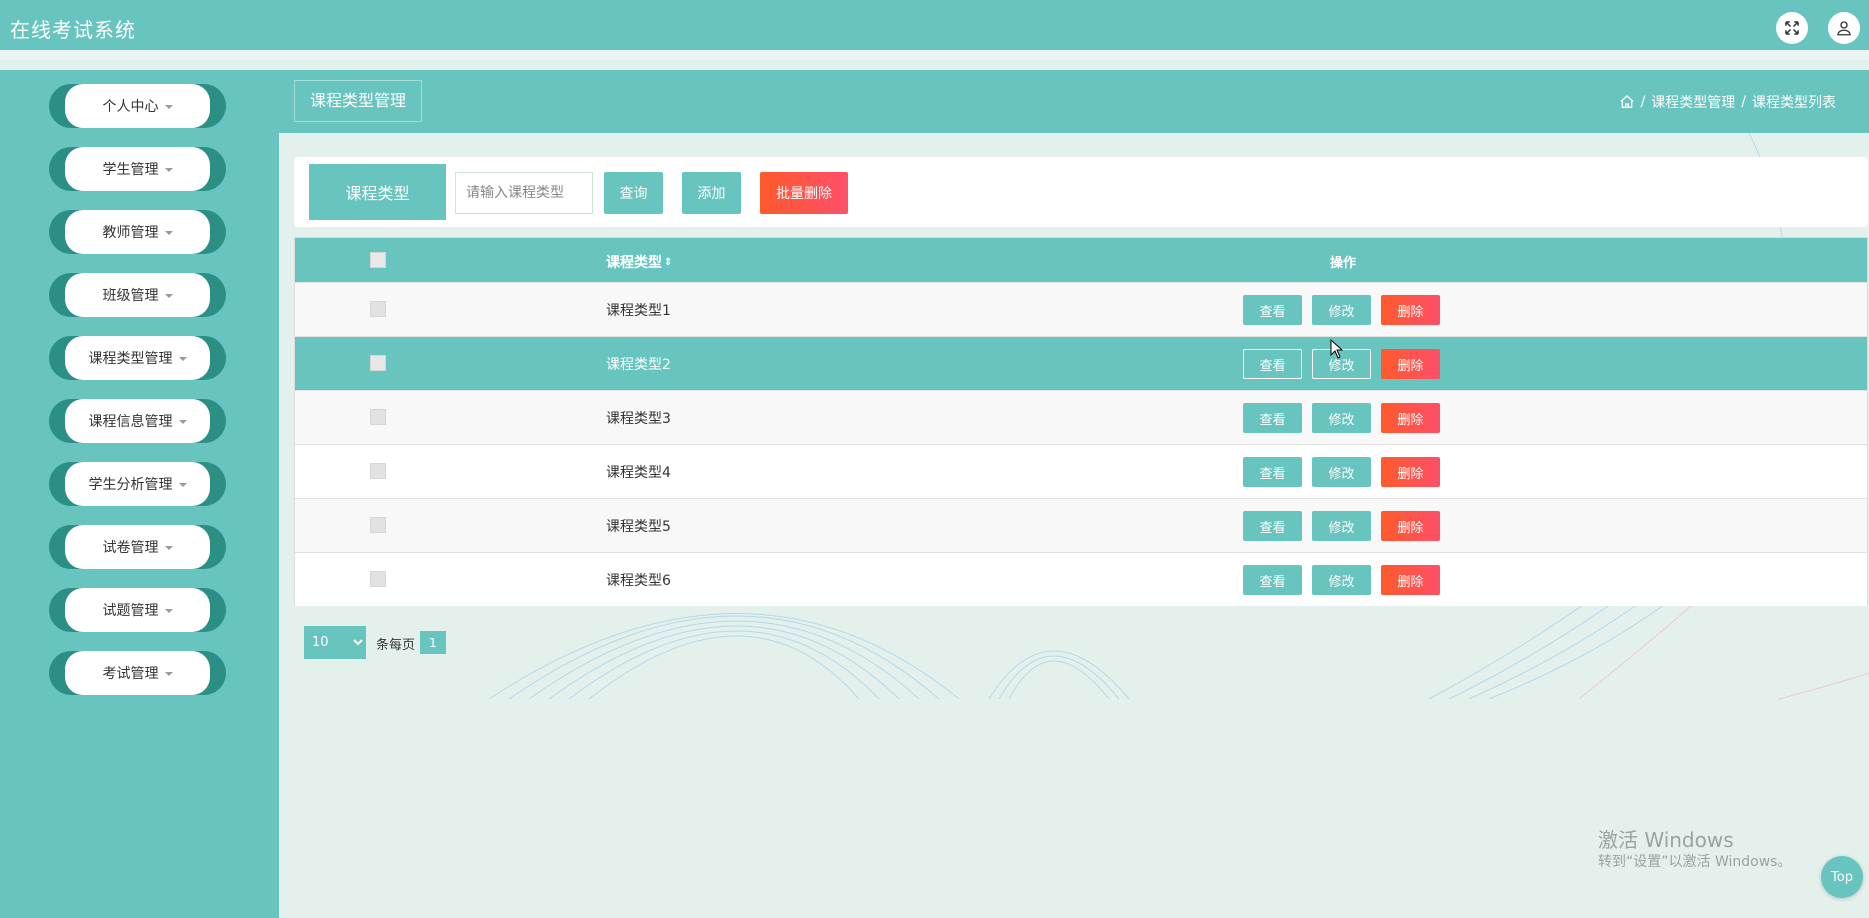 This screenshot has height=918, width=1869. Describe the element at coordinates (634, 263) in the screenshot. I see `column-header-label: 课程类型` at that location.